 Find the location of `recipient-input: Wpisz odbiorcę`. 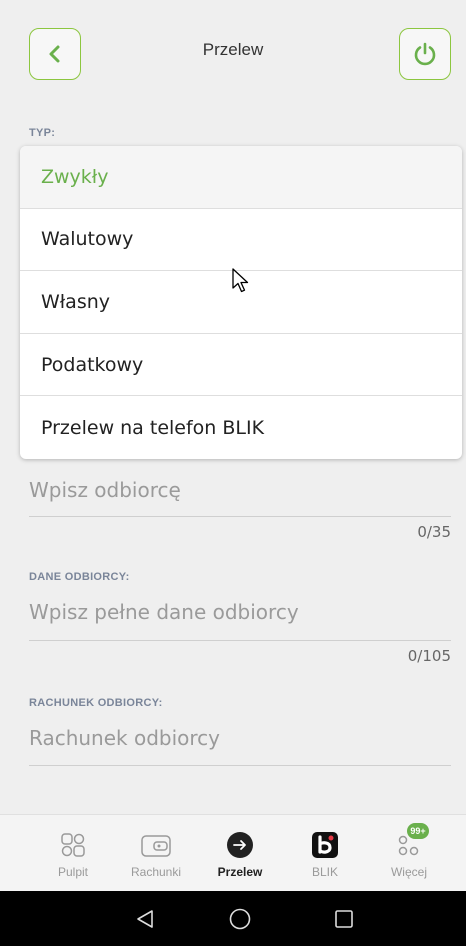

recipient-input: Wpisz odbiorcę is located at coordinates (240, 490).